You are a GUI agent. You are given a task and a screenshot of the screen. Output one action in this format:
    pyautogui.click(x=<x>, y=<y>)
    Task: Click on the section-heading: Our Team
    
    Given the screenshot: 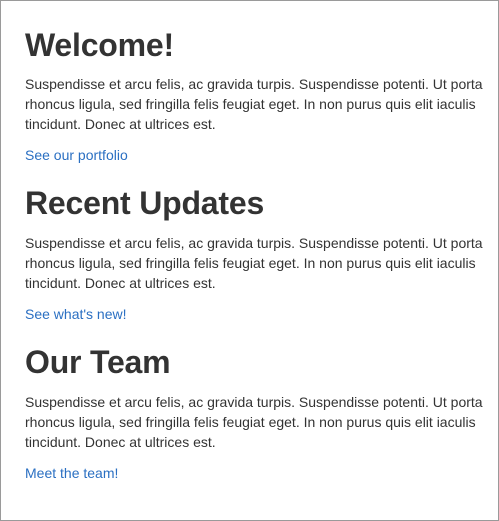 What is the action you would take?
    pyautogui.click(x=98, y=362)
    